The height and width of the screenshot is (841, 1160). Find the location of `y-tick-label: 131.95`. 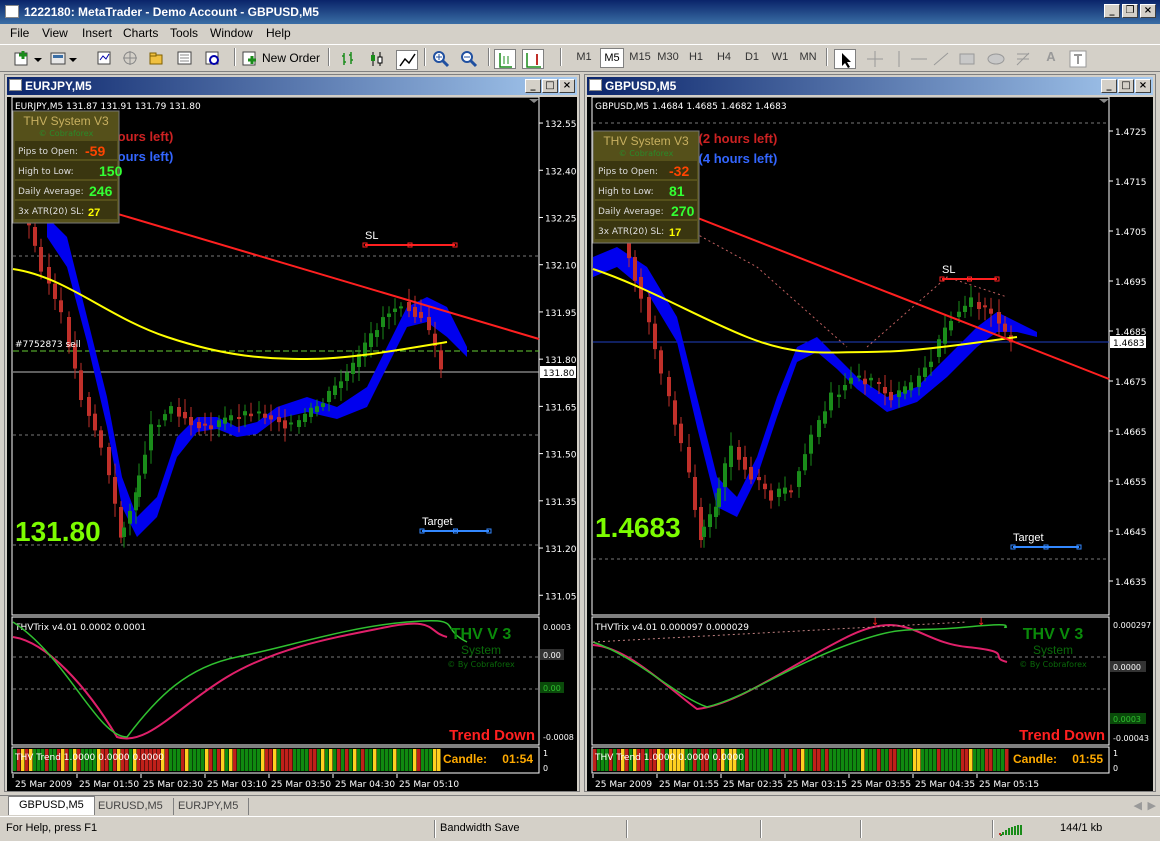

y-tick-label: 131.95 is located at coordinates (561, 314).